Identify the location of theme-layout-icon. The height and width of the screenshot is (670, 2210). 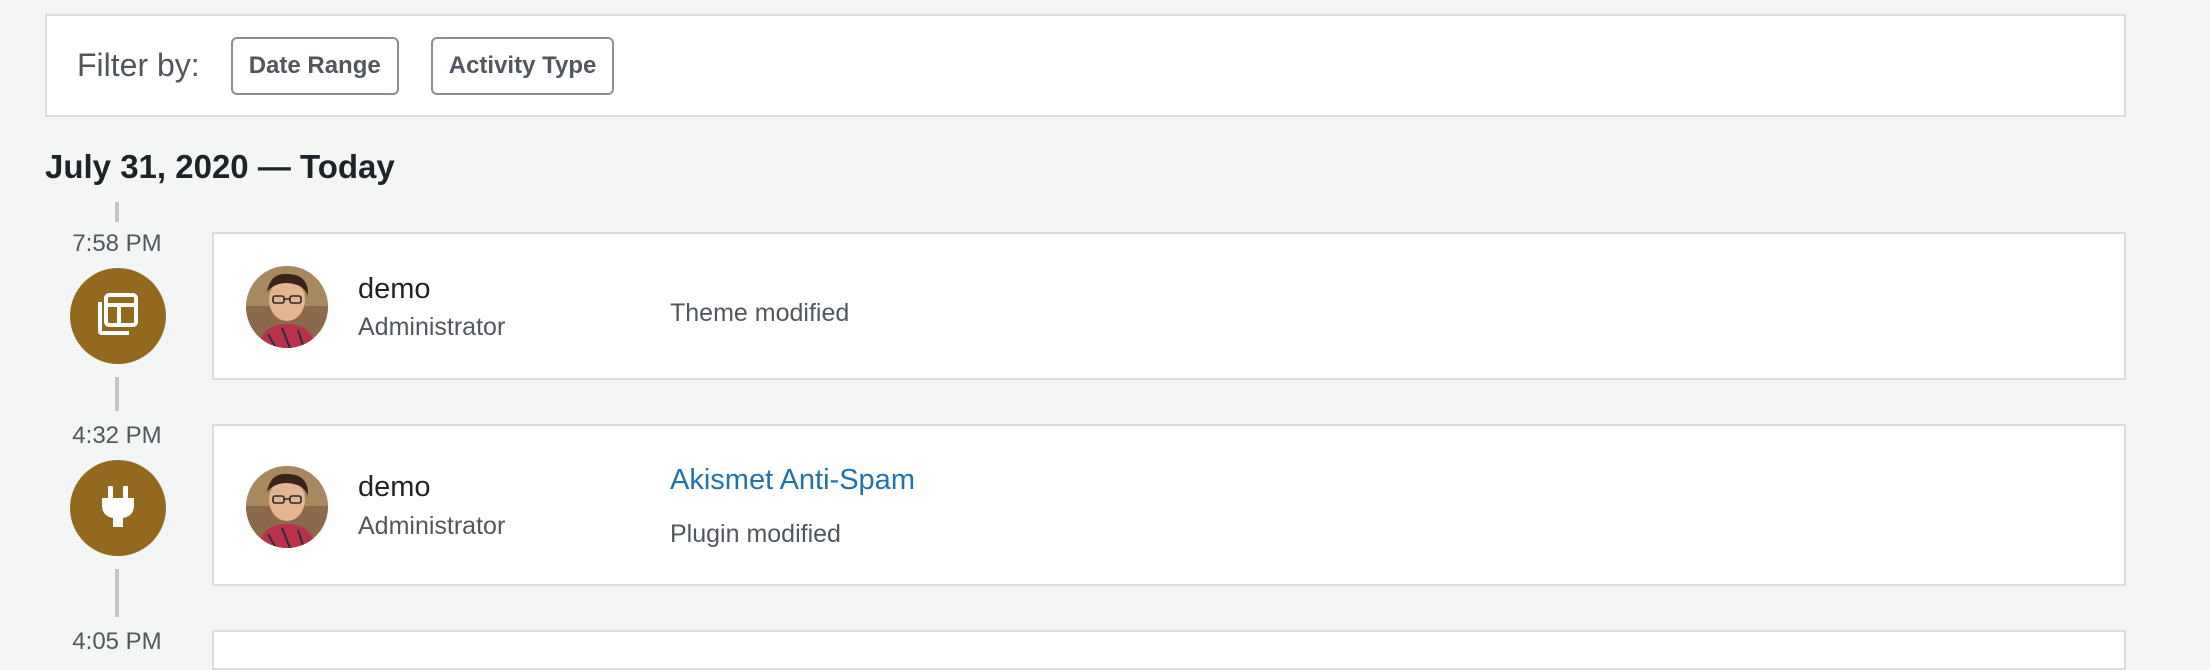
(118, 316).